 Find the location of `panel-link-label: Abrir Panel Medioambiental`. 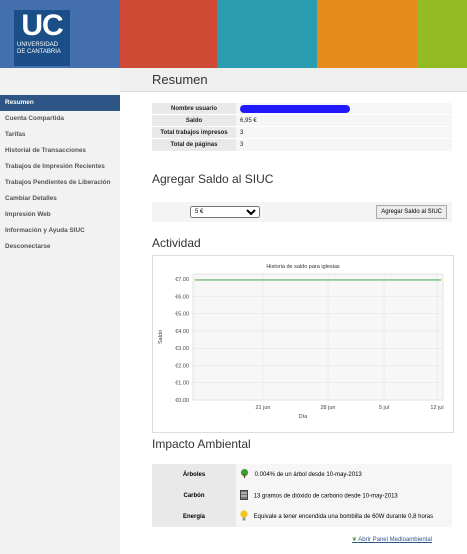

panel-link-label: Abrir Panel Medioambiental is located at coordinates (395, 540).